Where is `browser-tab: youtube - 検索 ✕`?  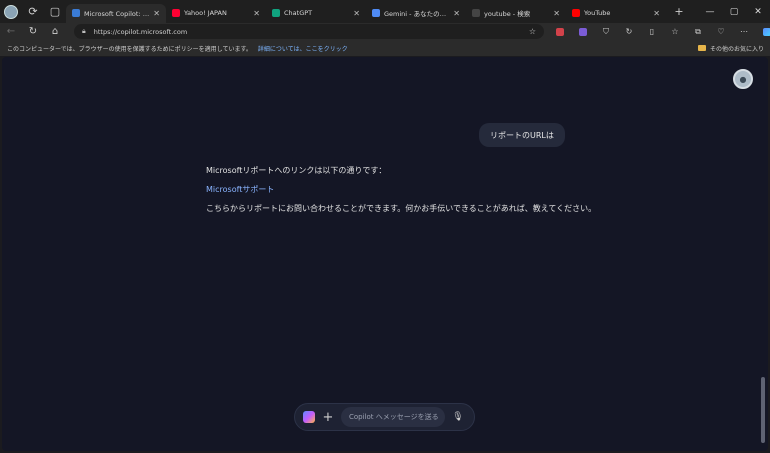 browser-tab: youtube - 検索 ✕ is located at coordinates (516, 13).